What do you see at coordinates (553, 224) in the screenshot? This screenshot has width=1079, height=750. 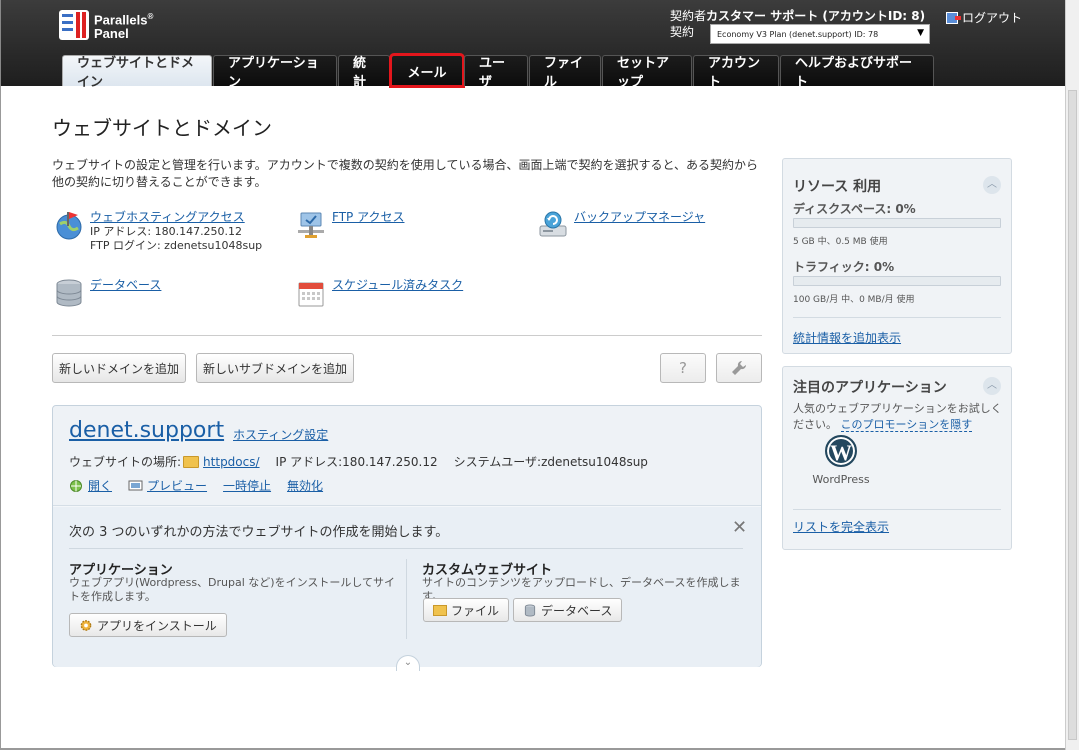 I see `backup-drive-icon` at bounding box center [553, 224].